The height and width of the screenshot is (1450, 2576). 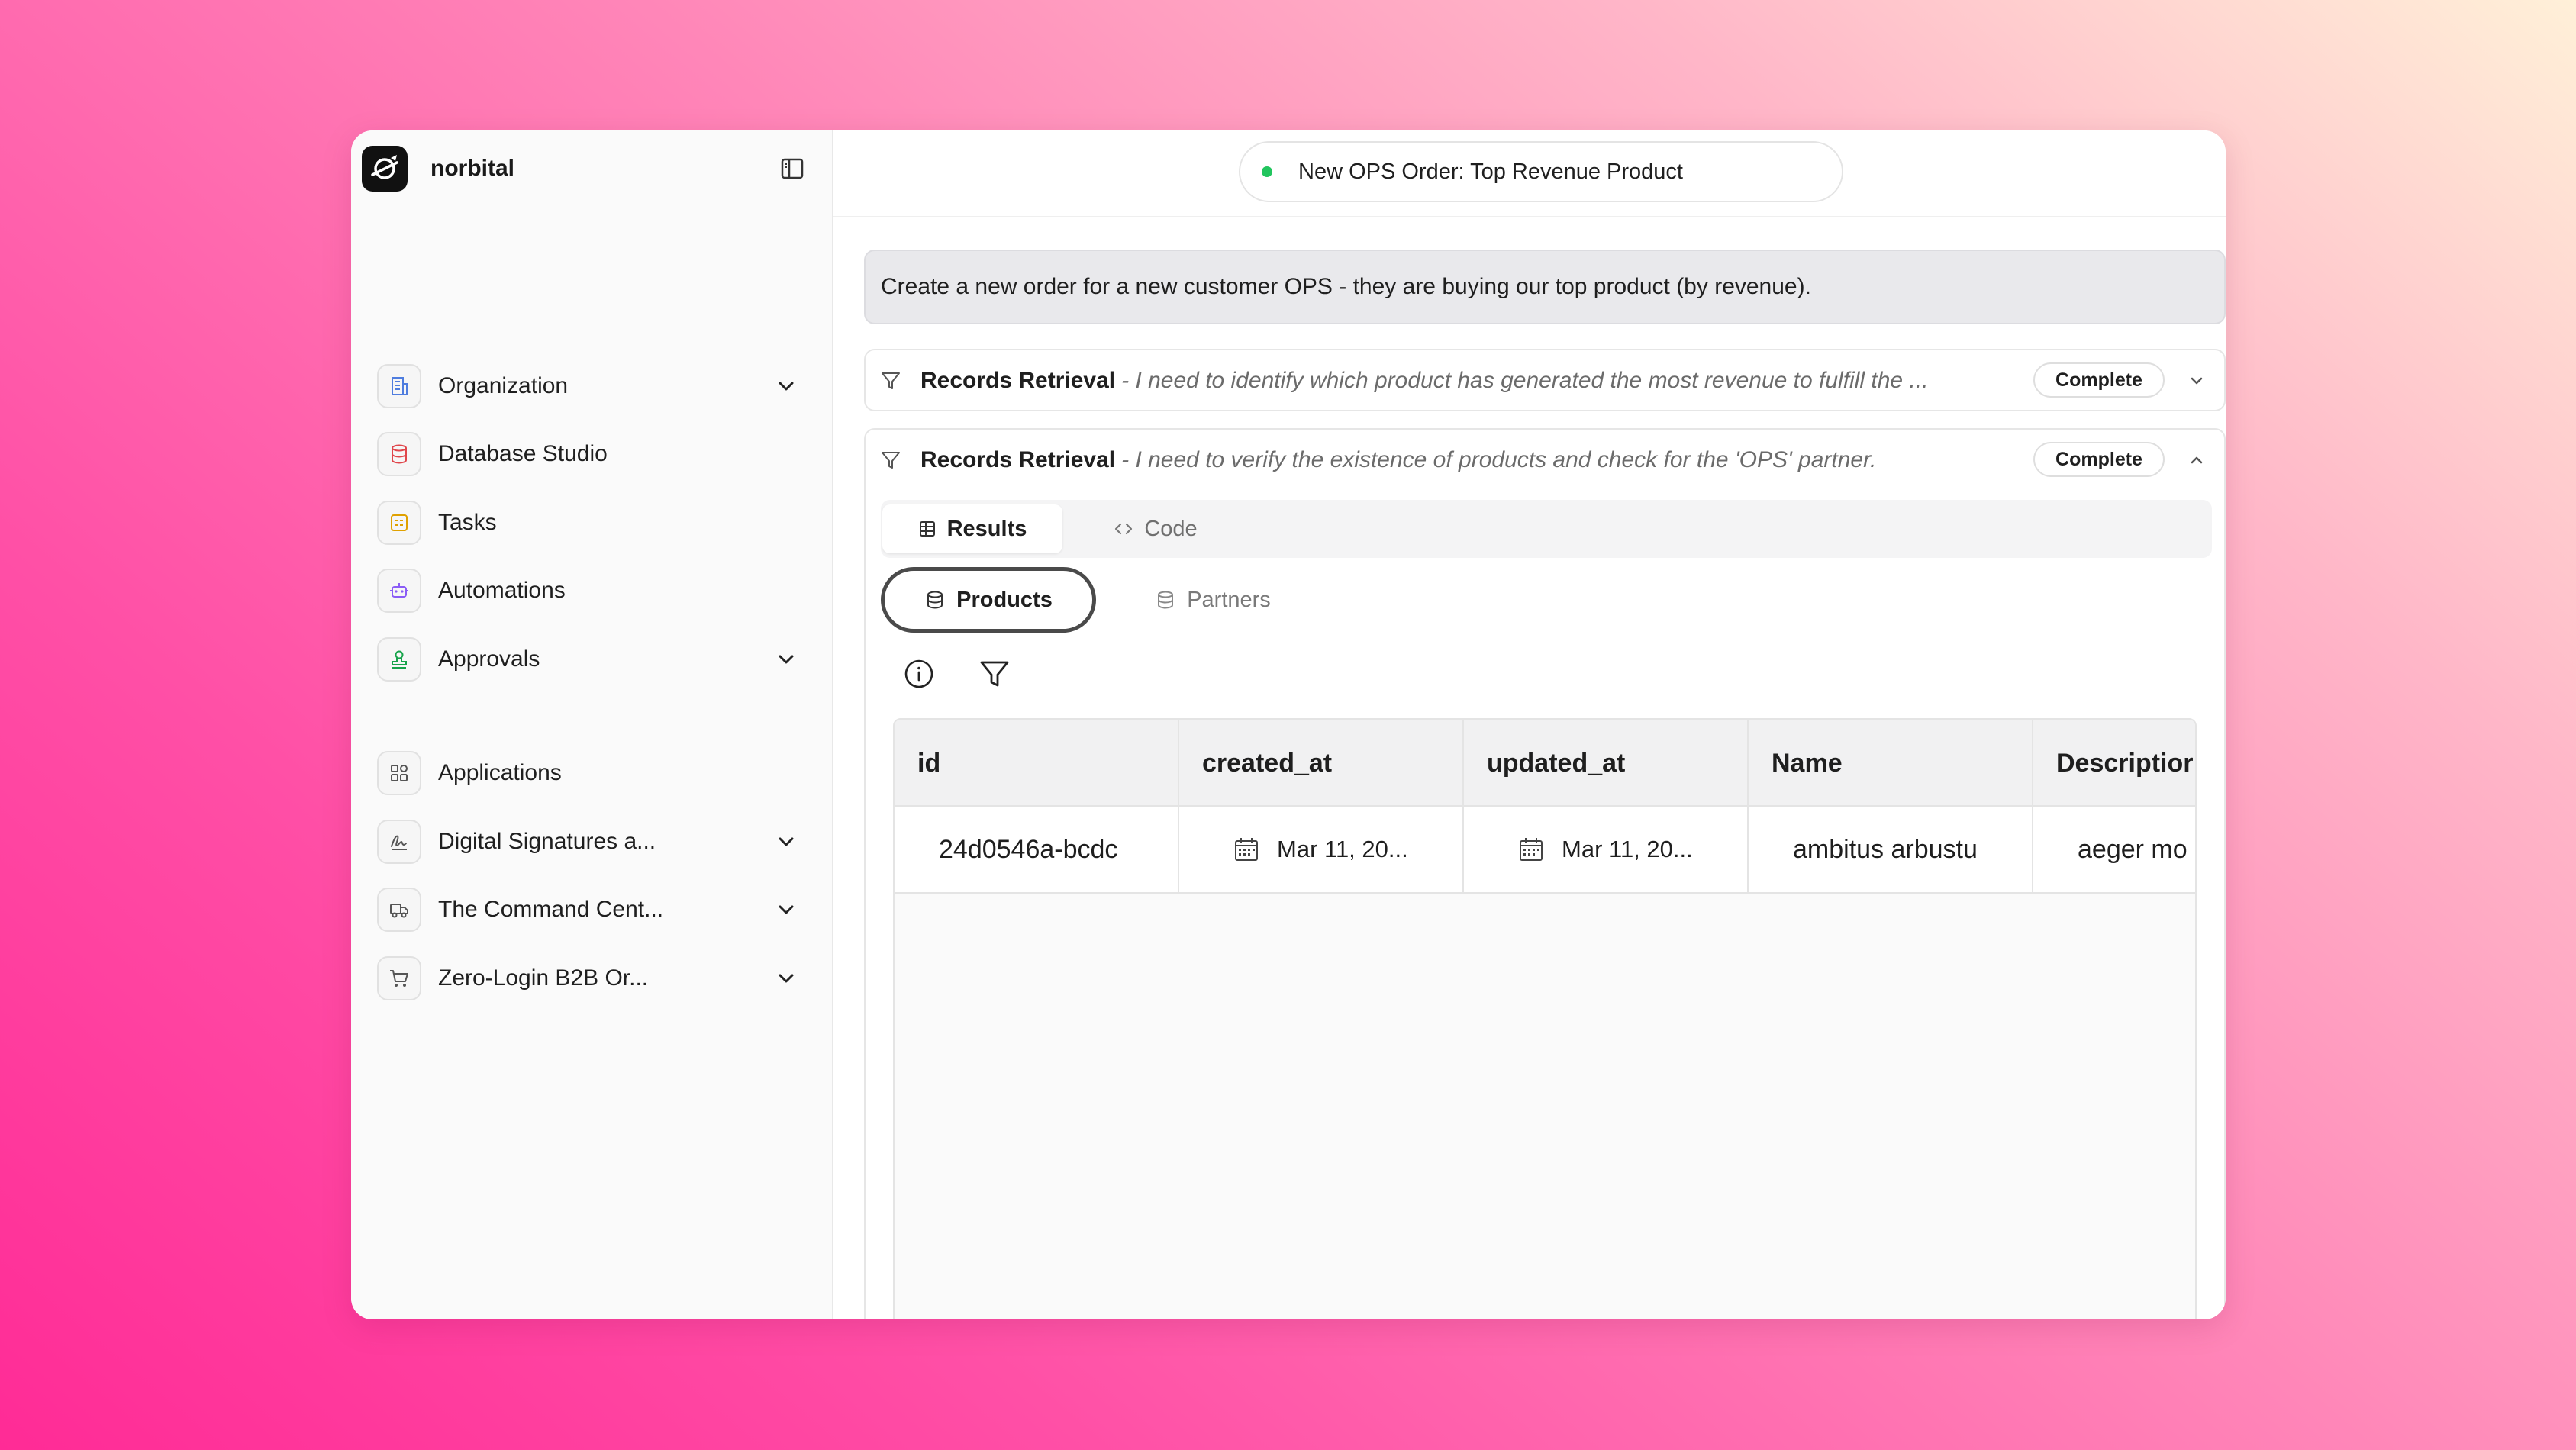 What do you see at coordinates (399, 842) in the screenshot?
I see `signature-icon` at bounding box center [399, 842].